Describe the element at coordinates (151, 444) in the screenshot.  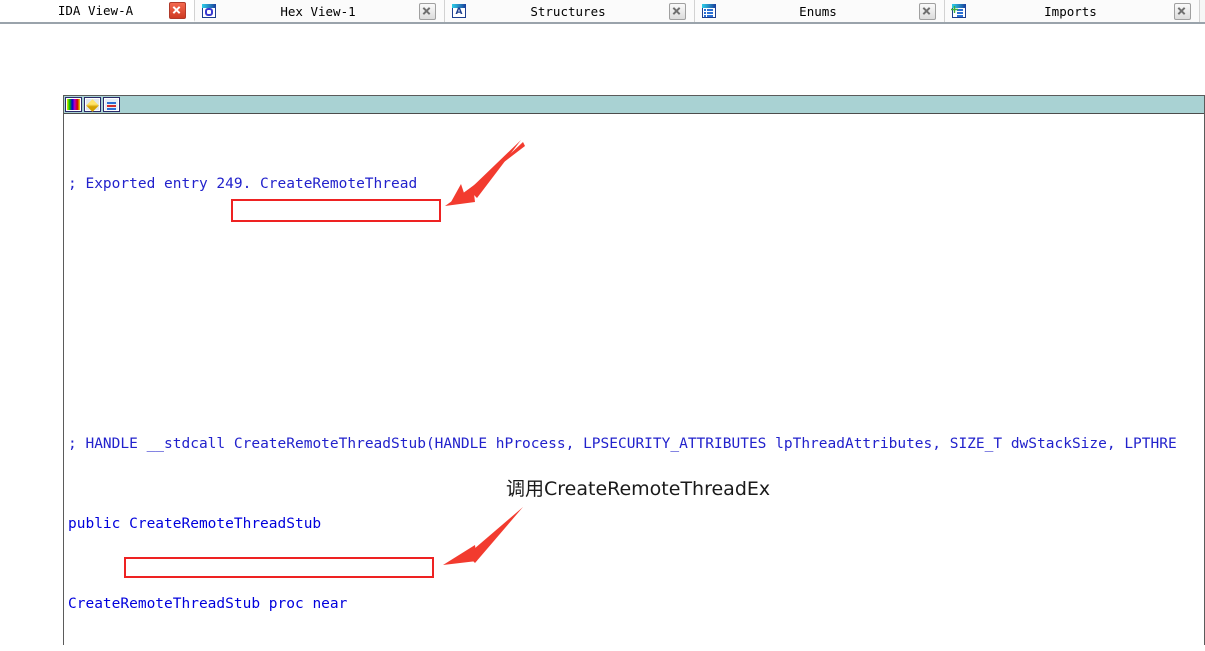
I see `prototype-prefix: ; HANDLE __stdcall` at that location.